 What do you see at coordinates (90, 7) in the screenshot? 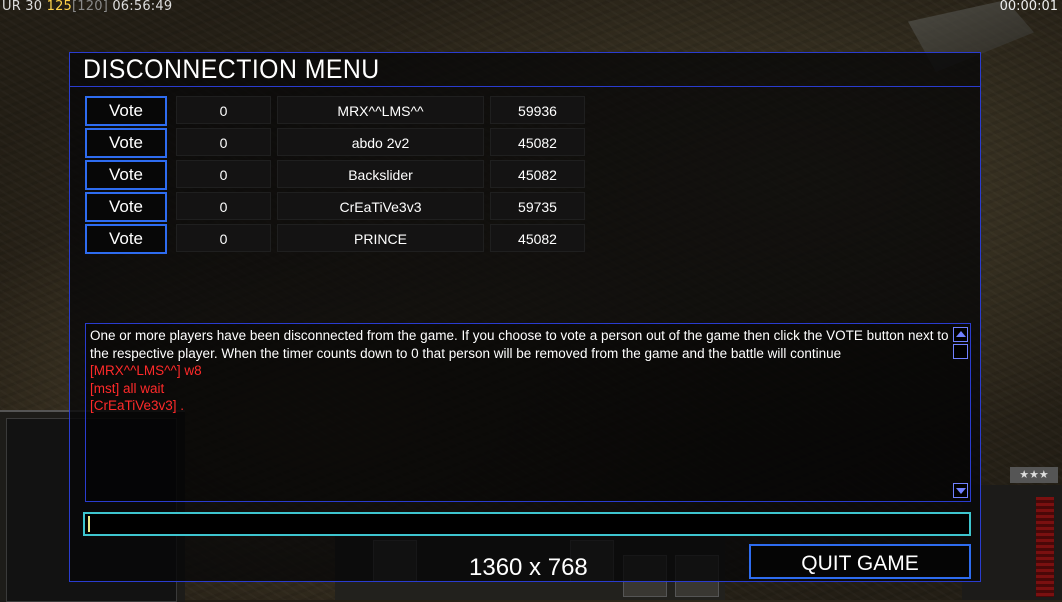
I see `hud-value-b: [120]` at bounding box center [90, 7].